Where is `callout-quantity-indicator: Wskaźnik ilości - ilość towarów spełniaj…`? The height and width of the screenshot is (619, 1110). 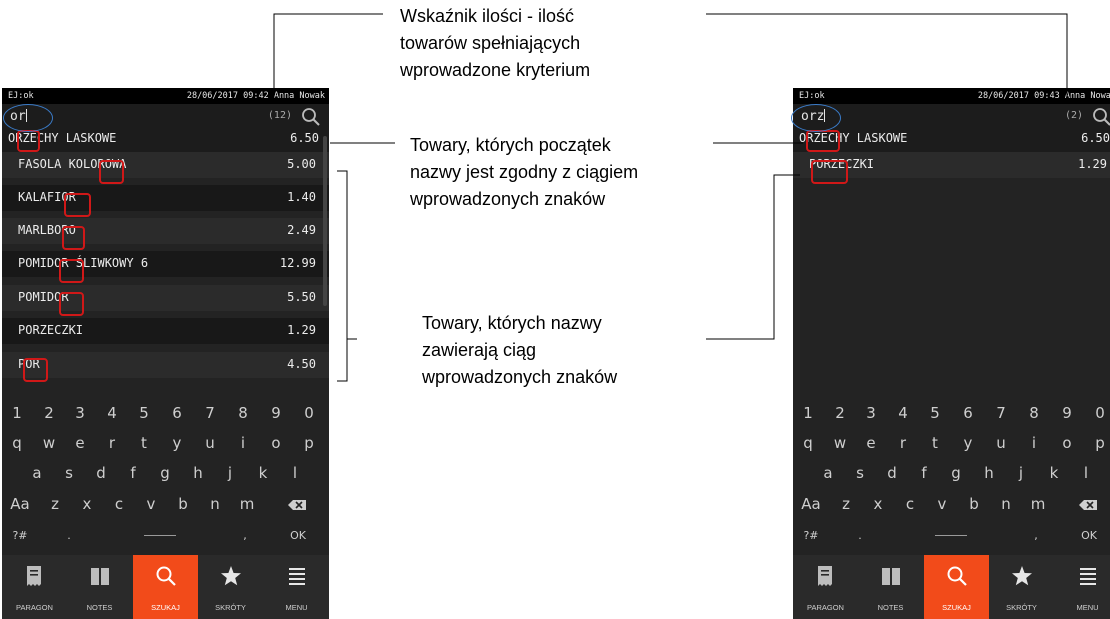
callout-quantity-indicator: Wskaźnik ilości - ilość towarów spełniaj… is located at coordinates (495, 43).